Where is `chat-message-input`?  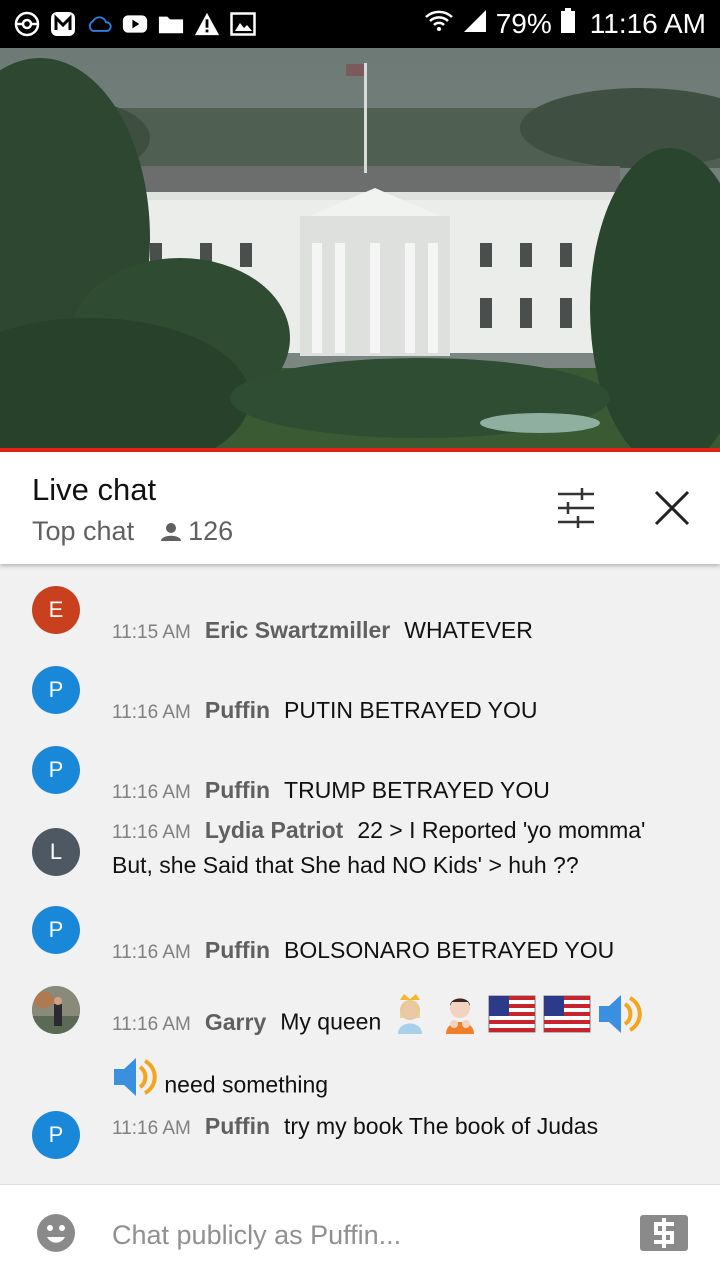 chat-message-input is located at coordinates (362, 1235).